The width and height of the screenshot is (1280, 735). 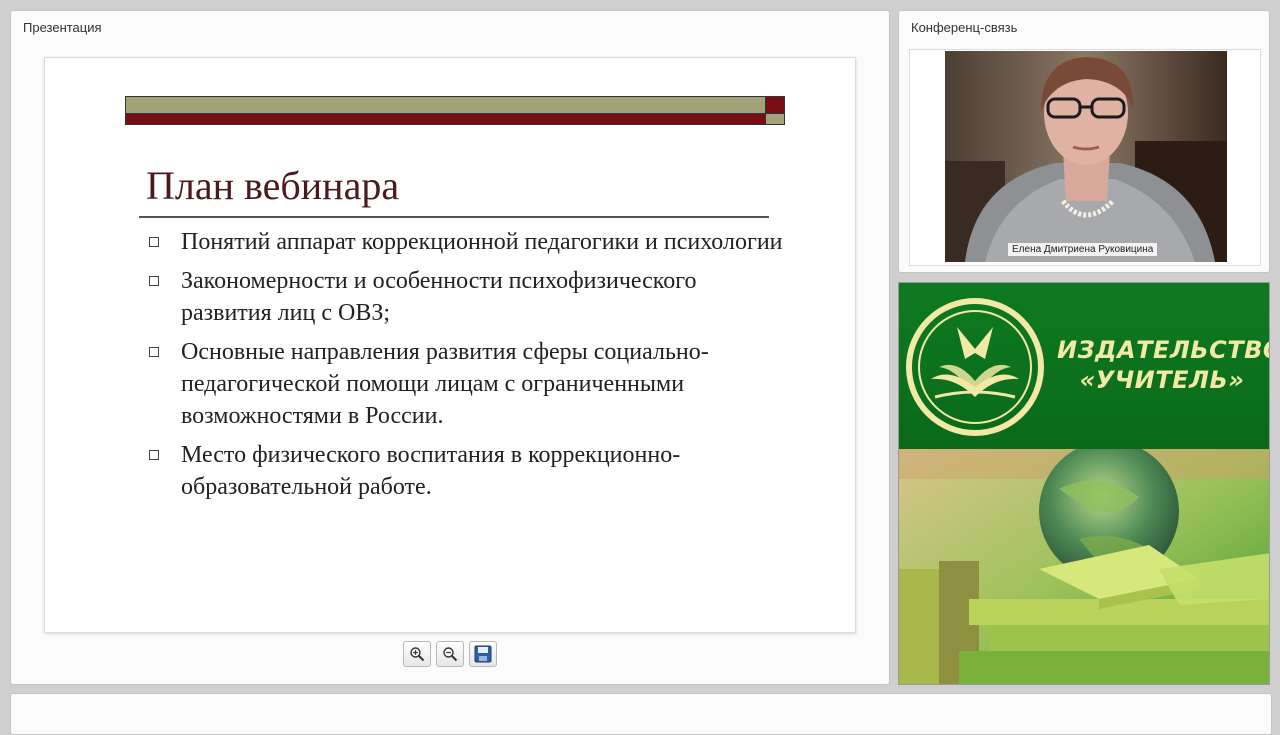 I want to click on slide-title: План вебинара, so click(x=273, y=185).